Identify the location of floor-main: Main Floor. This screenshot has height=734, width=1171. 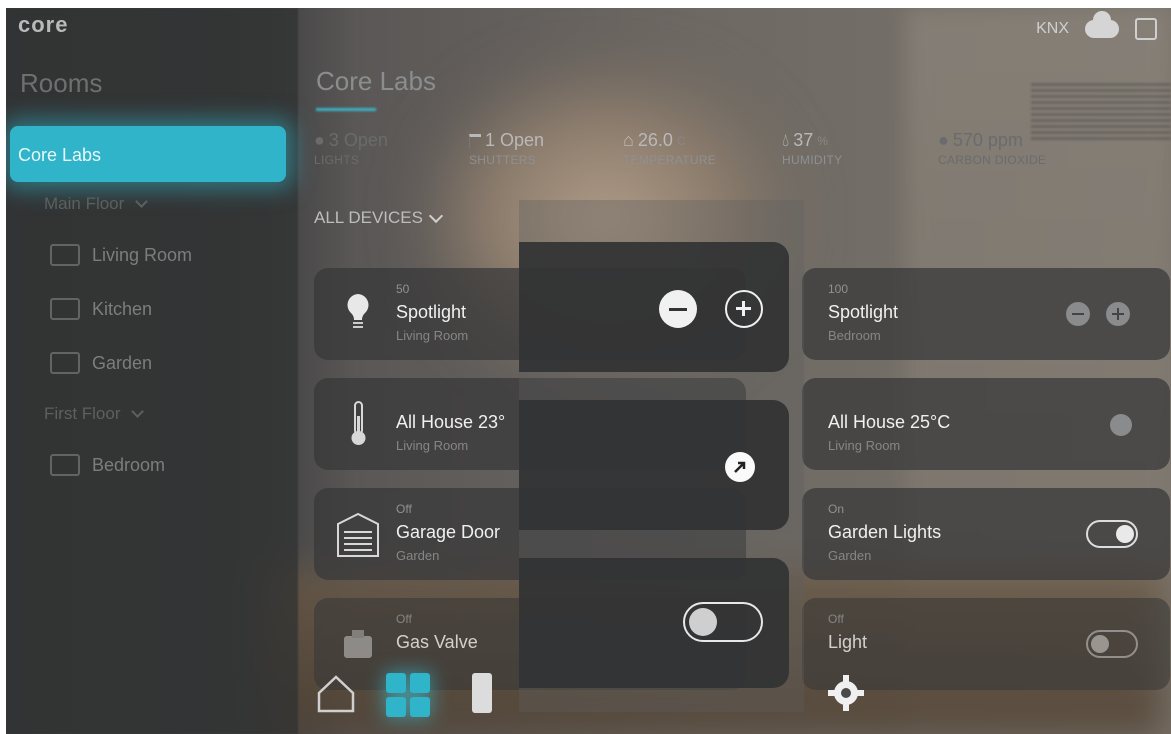
(96, 204).